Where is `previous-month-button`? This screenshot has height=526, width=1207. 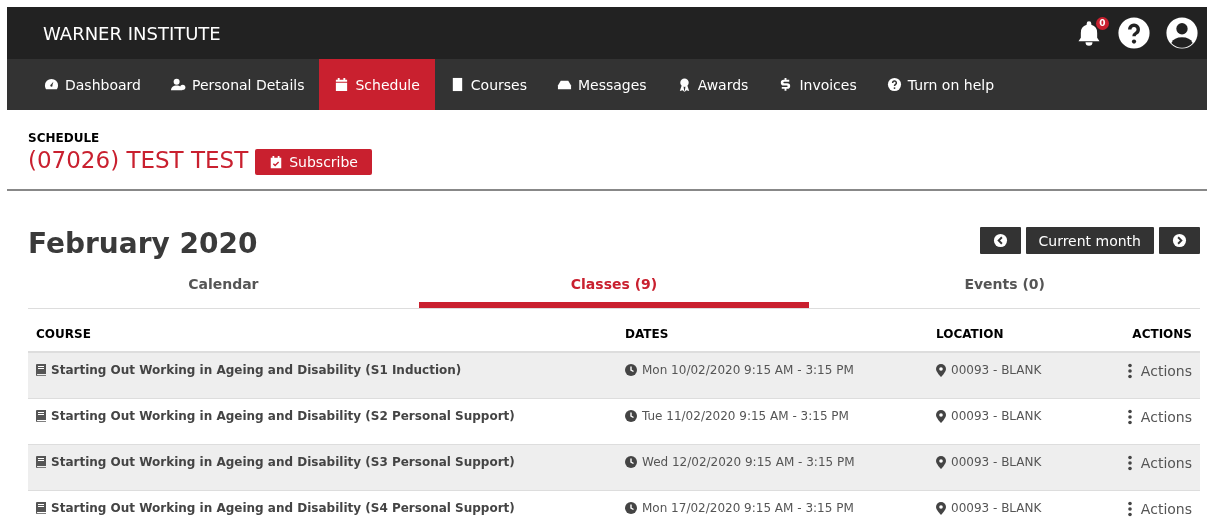
previous-month-button is located at coordinates (1000, 240).